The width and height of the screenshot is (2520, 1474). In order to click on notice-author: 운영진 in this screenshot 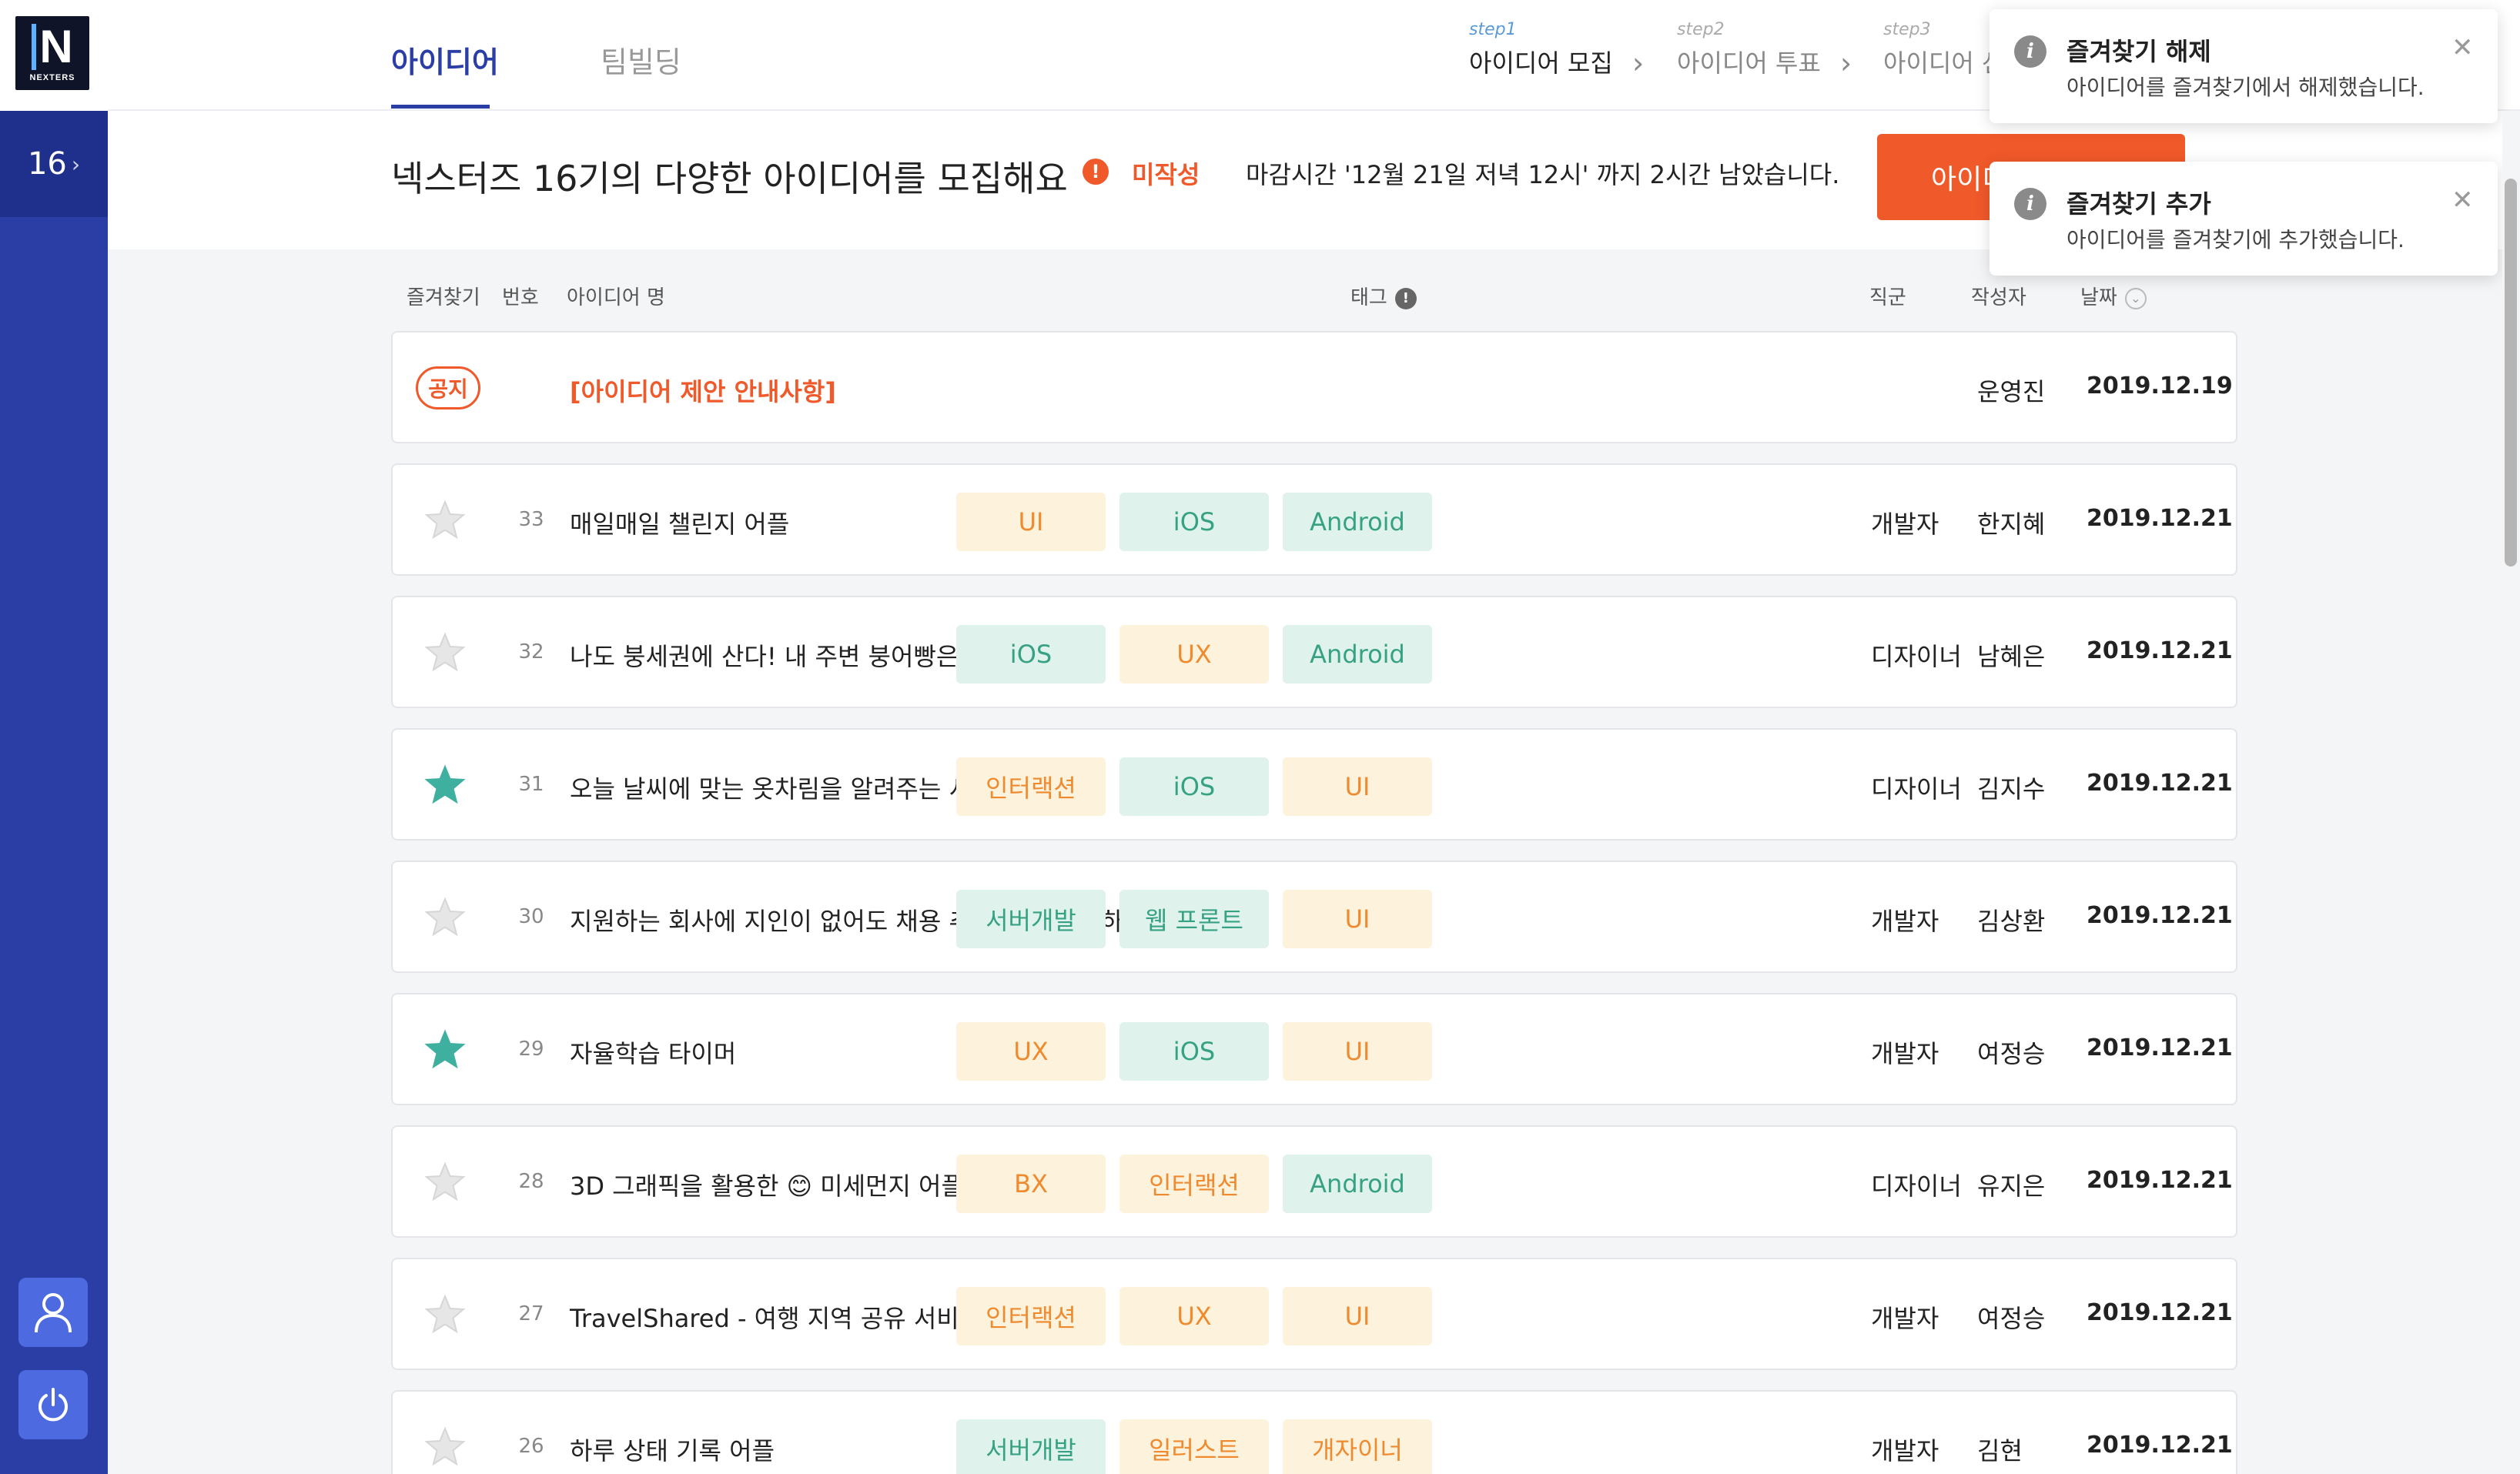, I will do `click(2011, 391)`.